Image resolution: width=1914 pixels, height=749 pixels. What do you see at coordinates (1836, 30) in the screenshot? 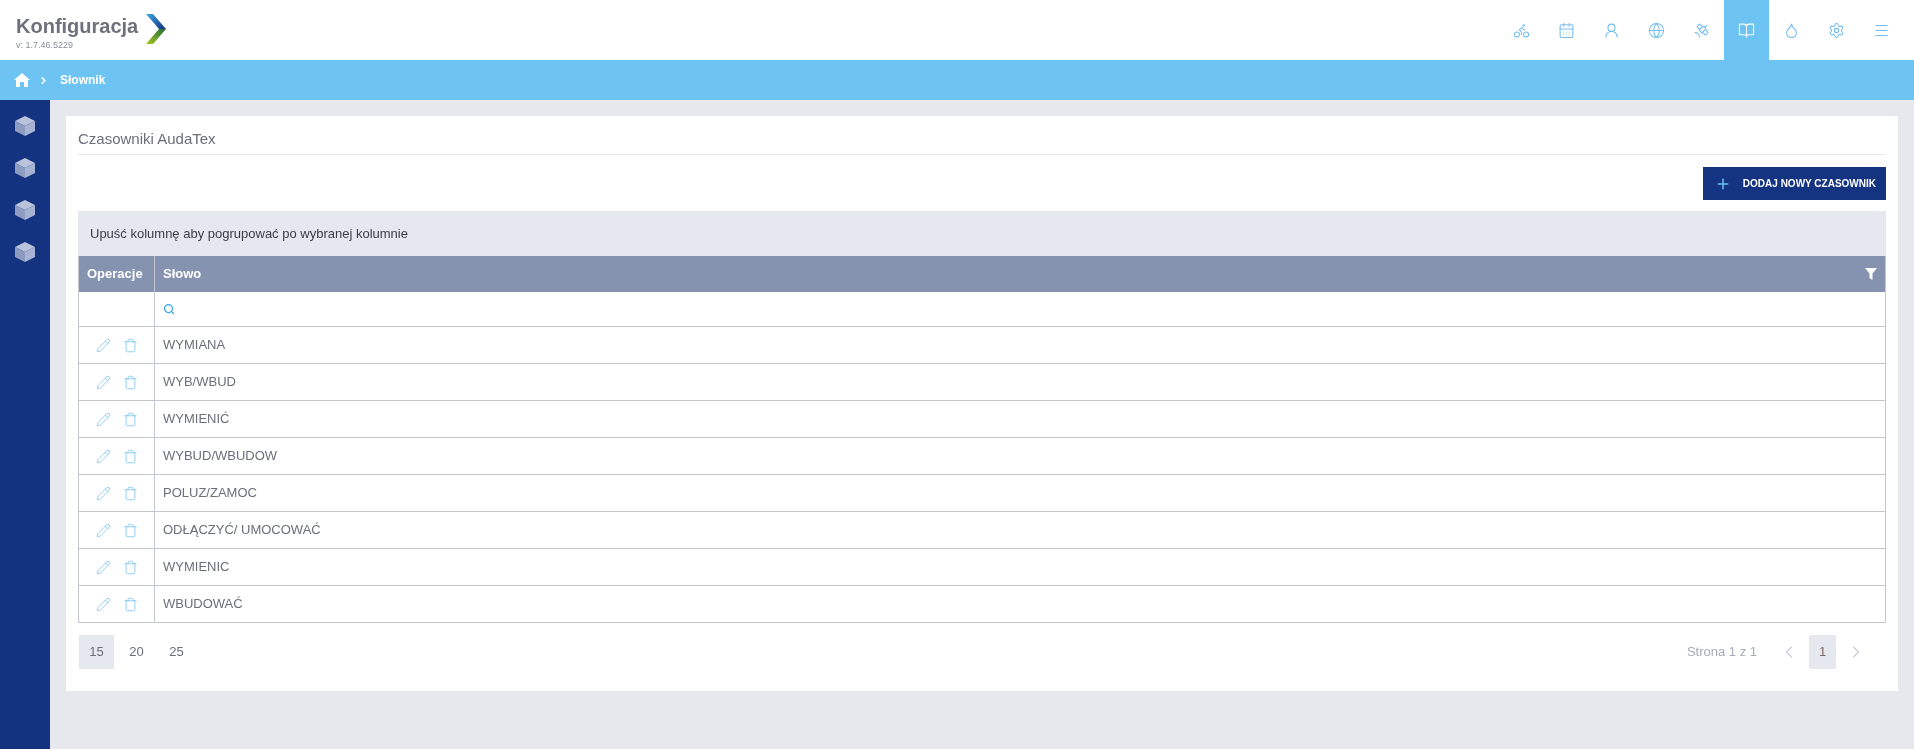
I see `settings-icon` at bounding box center [1836, 30].